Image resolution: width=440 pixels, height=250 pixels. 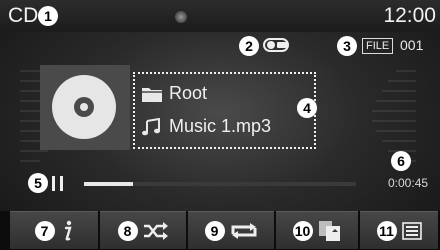 What do you see at coordinates (68, 230) in the screenshot?
I see `info-icon` at bounding box center [68, 230].